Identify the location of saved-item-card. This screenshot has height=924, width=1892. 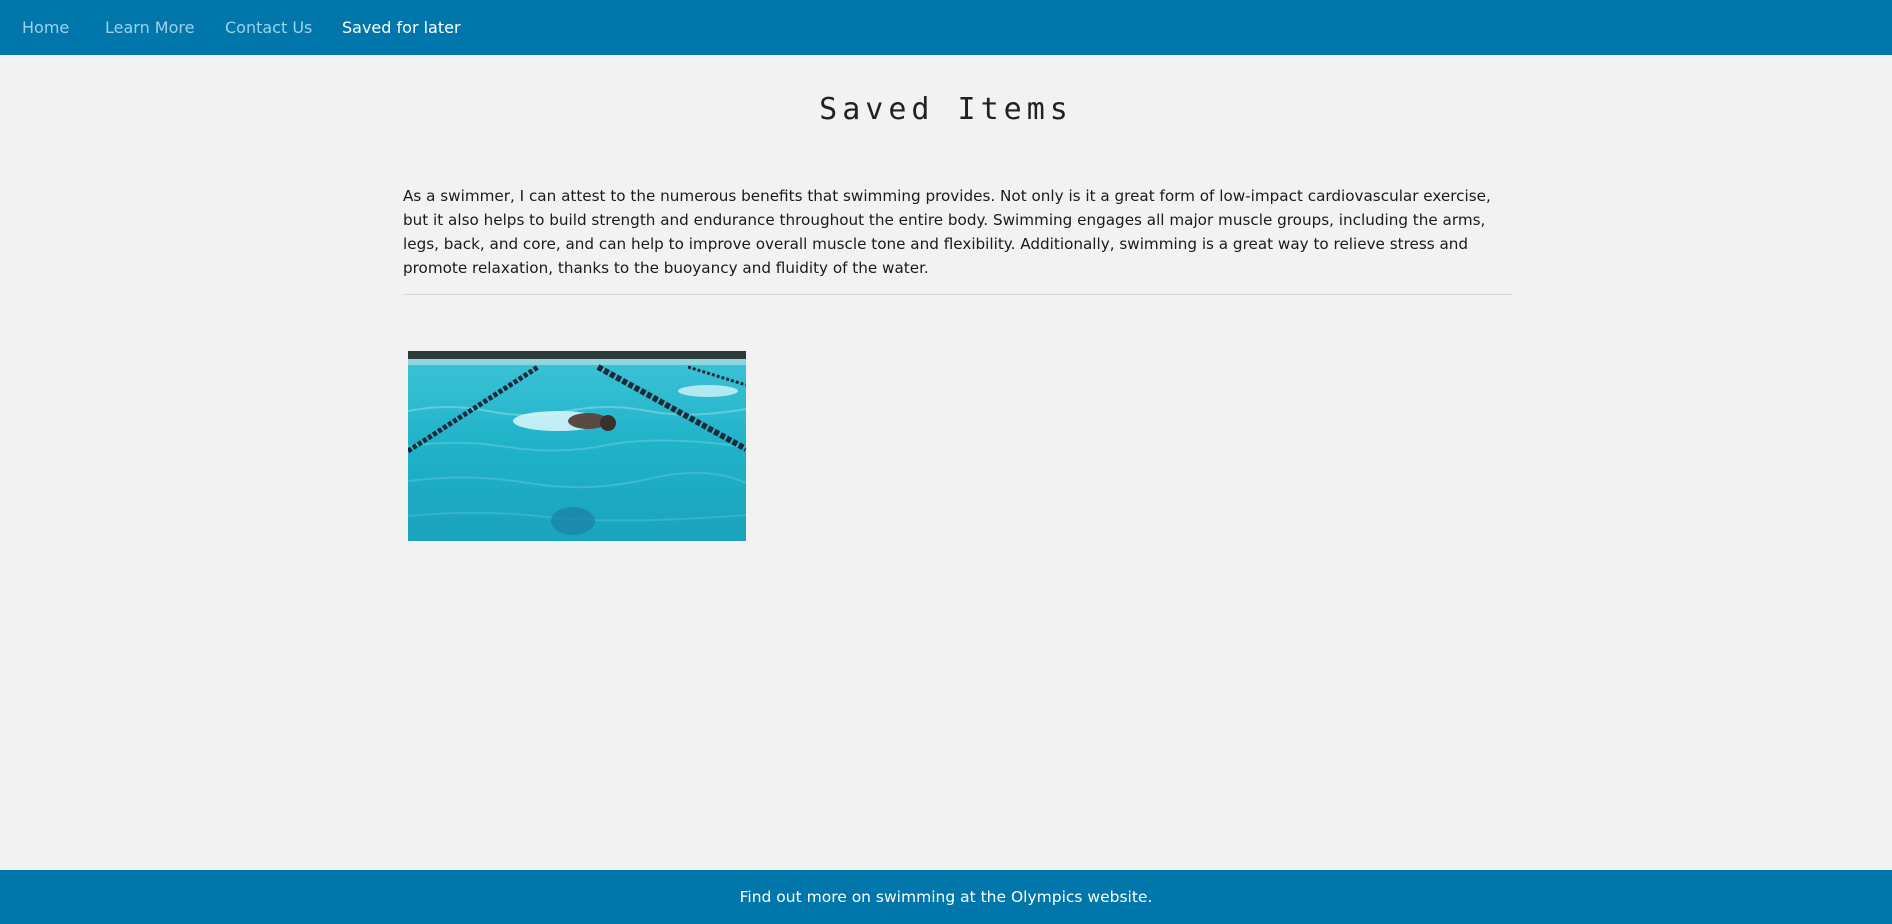
(577, 446).